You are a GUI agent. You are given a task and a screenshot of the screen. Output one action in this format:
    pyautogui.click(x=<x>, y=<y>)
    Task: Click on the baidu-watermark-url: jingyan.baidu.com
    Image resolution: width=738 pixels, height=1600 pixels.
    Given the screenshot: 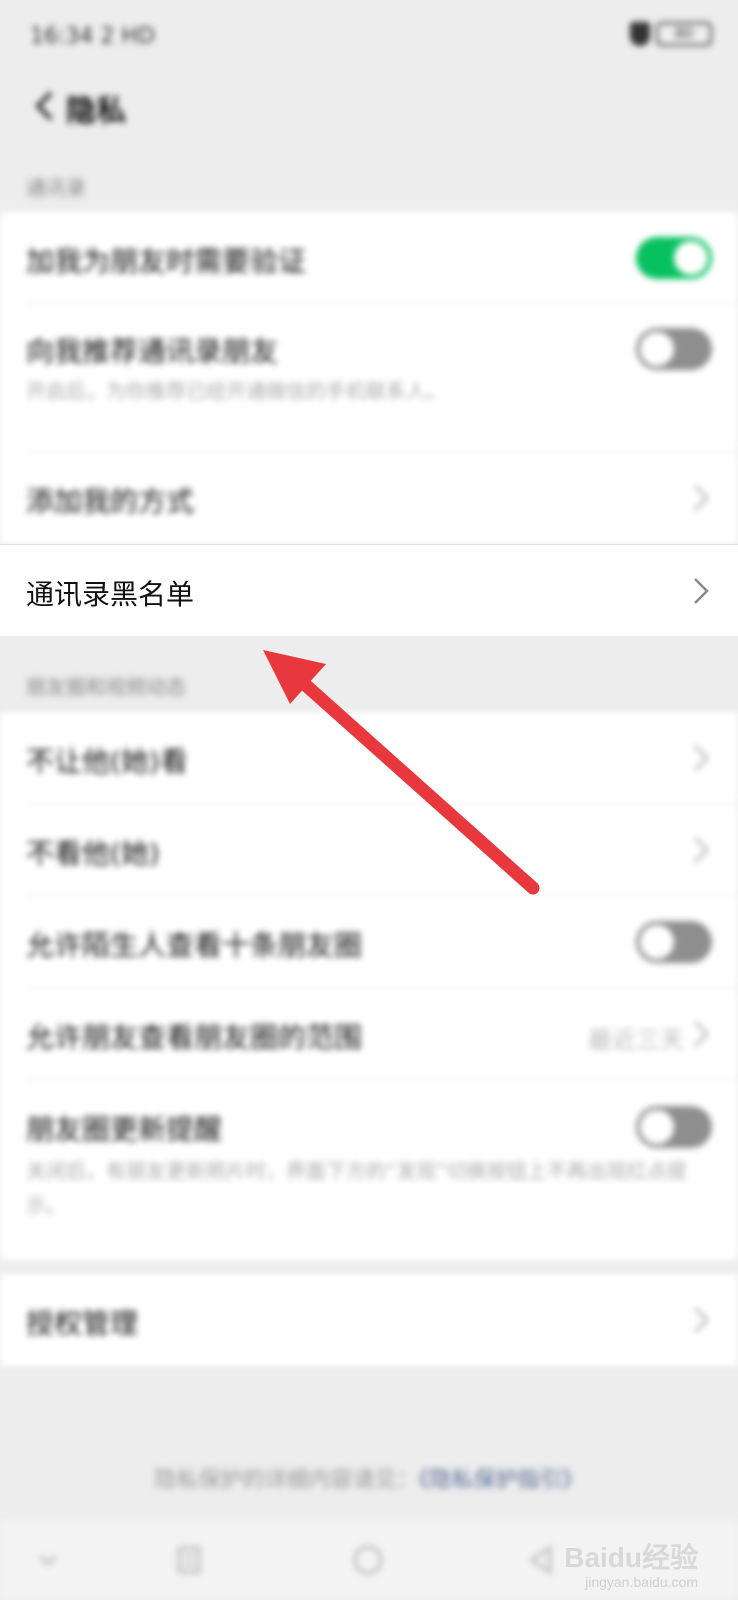 What is the action you would take?
    pyautogui.click(x=641, y=1582)
    